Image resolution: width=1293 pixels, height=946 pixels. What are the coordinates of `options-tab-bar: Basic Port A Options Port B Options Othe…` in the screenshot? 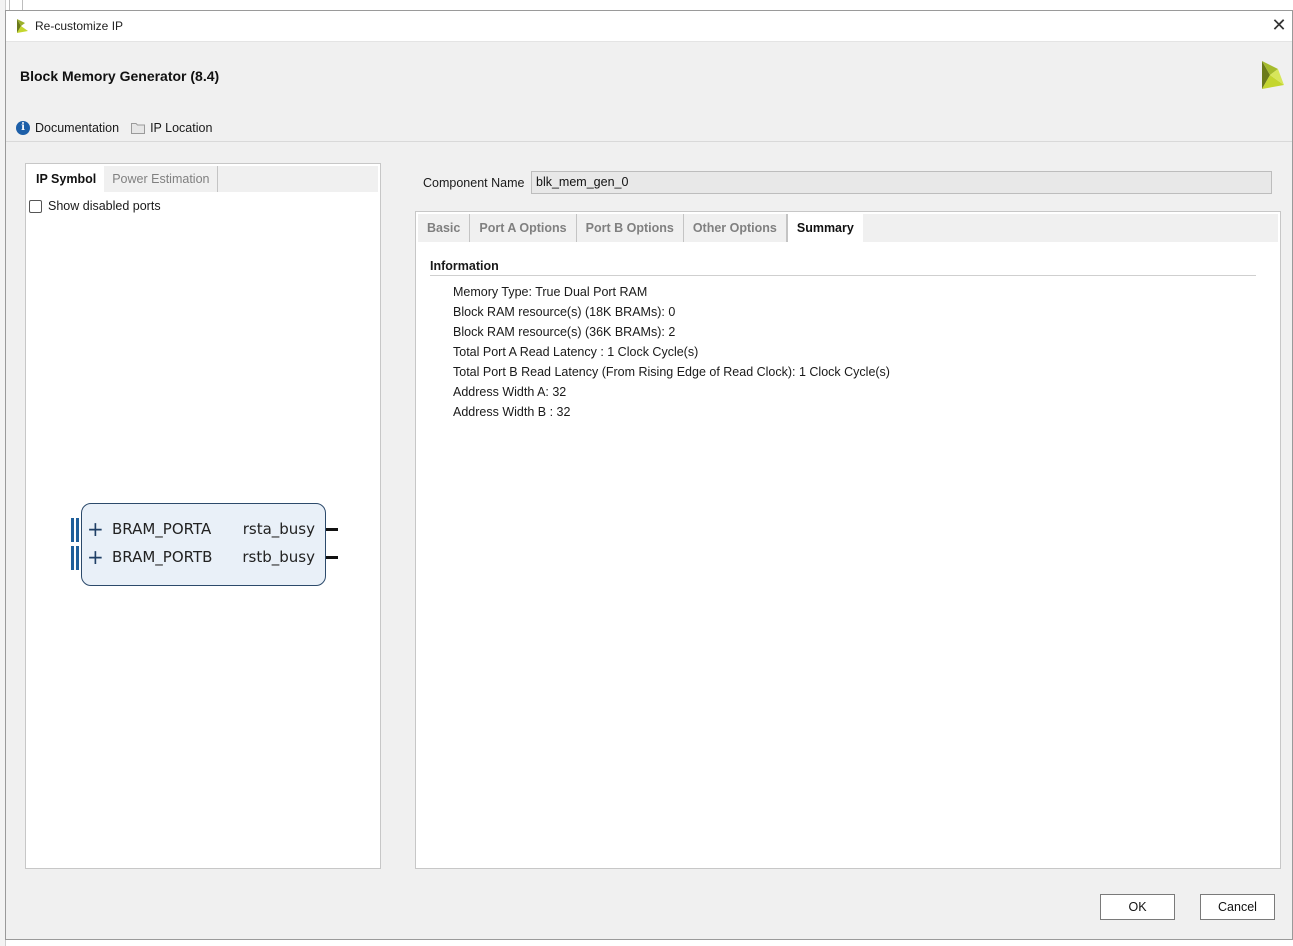 It's located at (848, 228).